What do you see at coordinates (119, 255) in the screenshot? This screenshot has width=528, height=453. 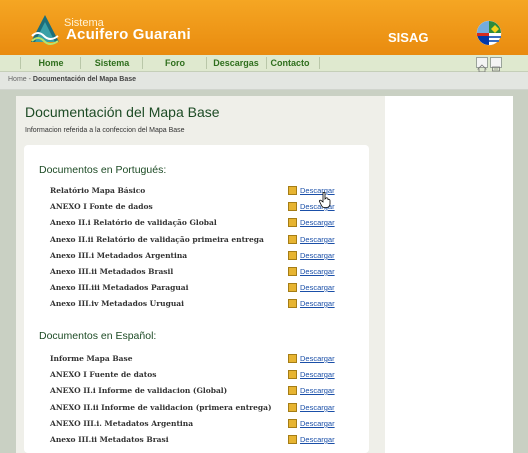 I see `document-name: Anexo III.i Metadados Argentina` at bounding box center [119, 255].